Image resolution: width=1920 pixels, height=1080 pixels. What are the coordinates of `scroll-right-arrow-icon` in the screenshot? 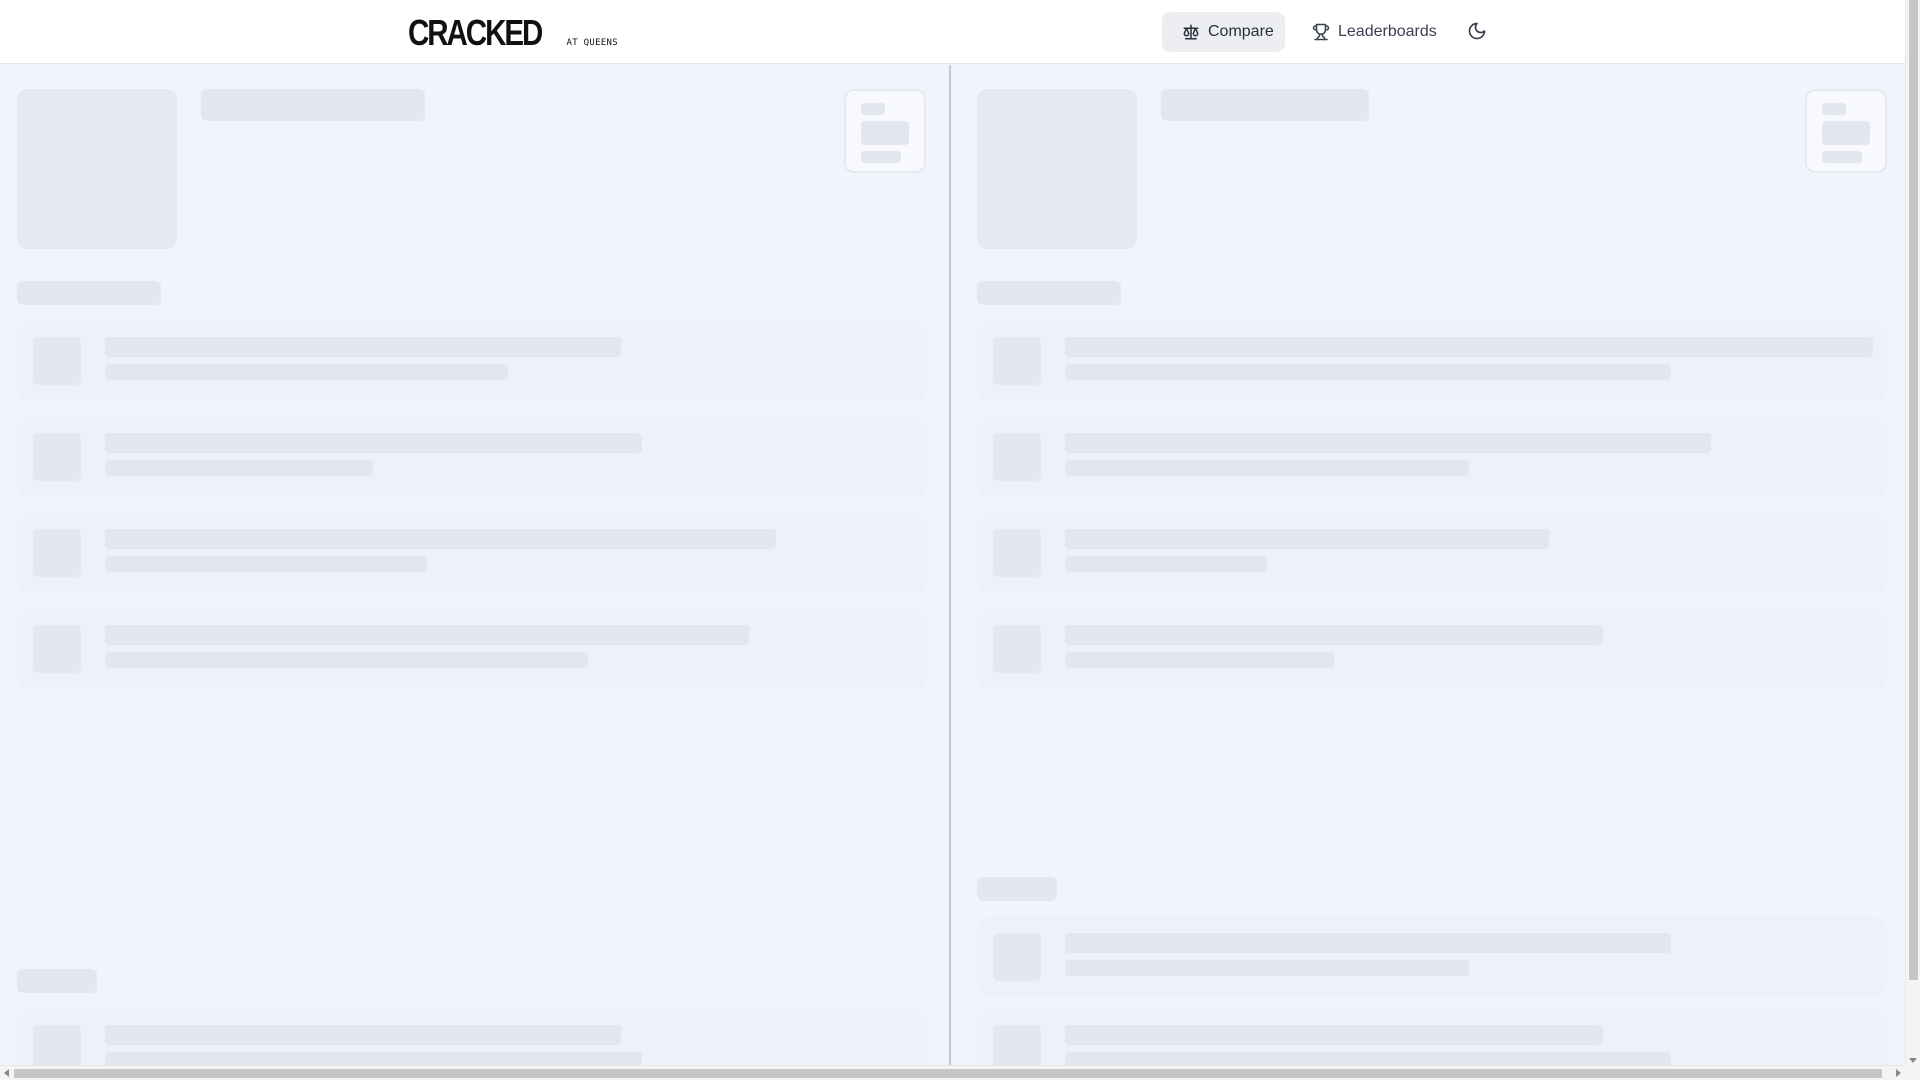 It's located at (1898, 1073).